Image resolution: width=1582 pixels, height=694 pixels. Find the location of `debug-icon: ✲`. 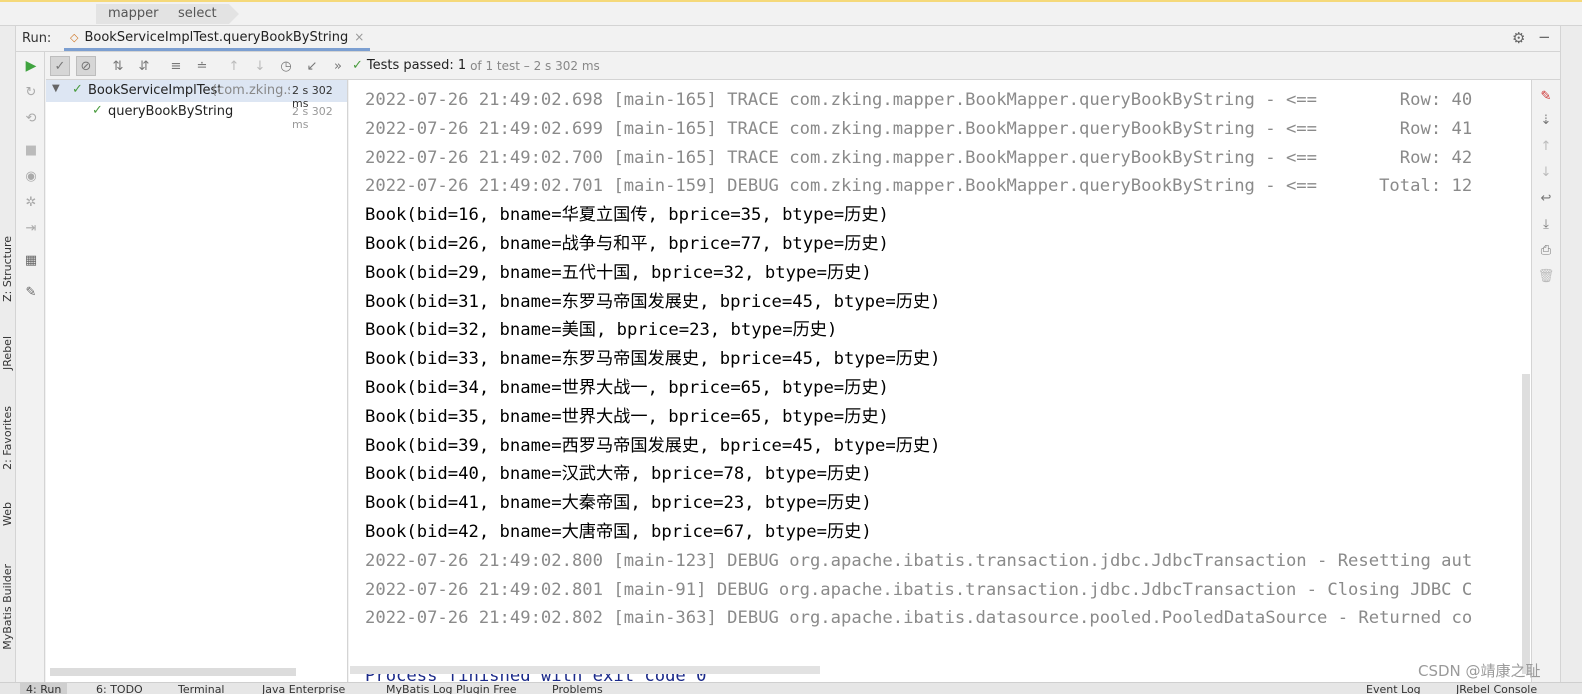

debug-icon: ✲ is located at coordinates (31, 202).